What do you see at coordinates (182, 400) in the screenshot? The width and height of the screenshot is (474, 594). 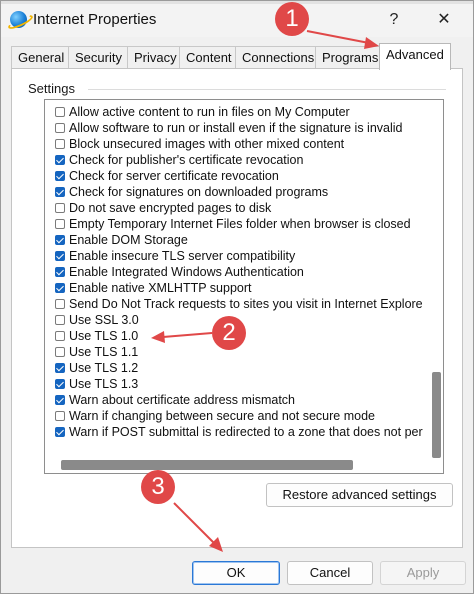 I see `setting-label: Warn about certificate address mismatch` at bounding box center [182, 400].